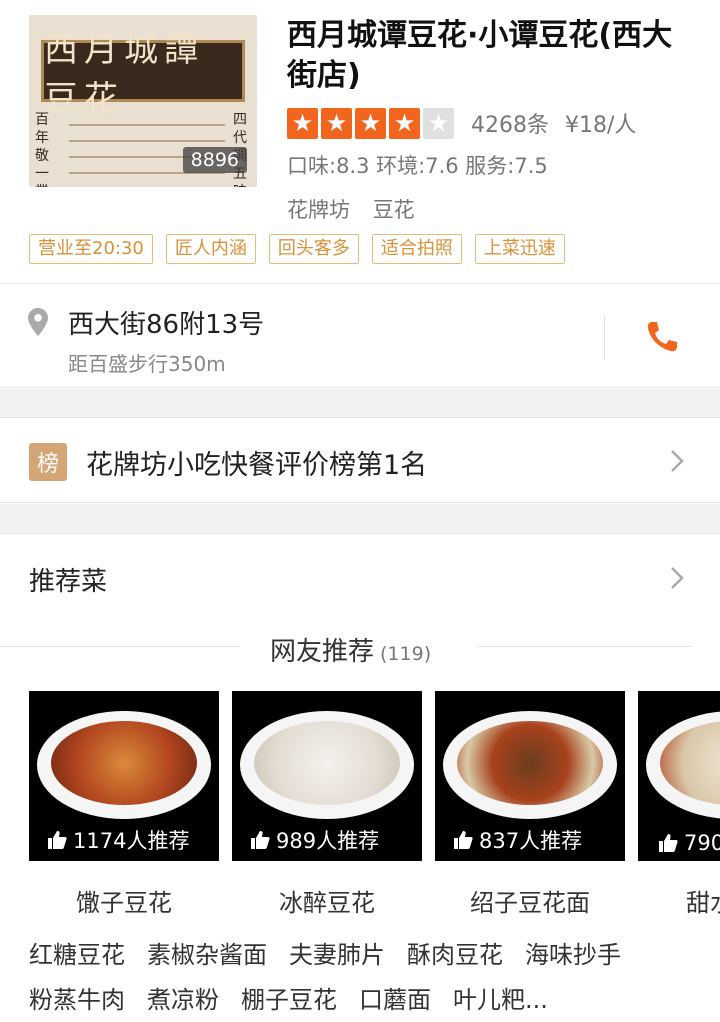  Describe the element at coordinates (530, 900) in the screenshot. I see `dish-name: 绍子豆花面` at that location.